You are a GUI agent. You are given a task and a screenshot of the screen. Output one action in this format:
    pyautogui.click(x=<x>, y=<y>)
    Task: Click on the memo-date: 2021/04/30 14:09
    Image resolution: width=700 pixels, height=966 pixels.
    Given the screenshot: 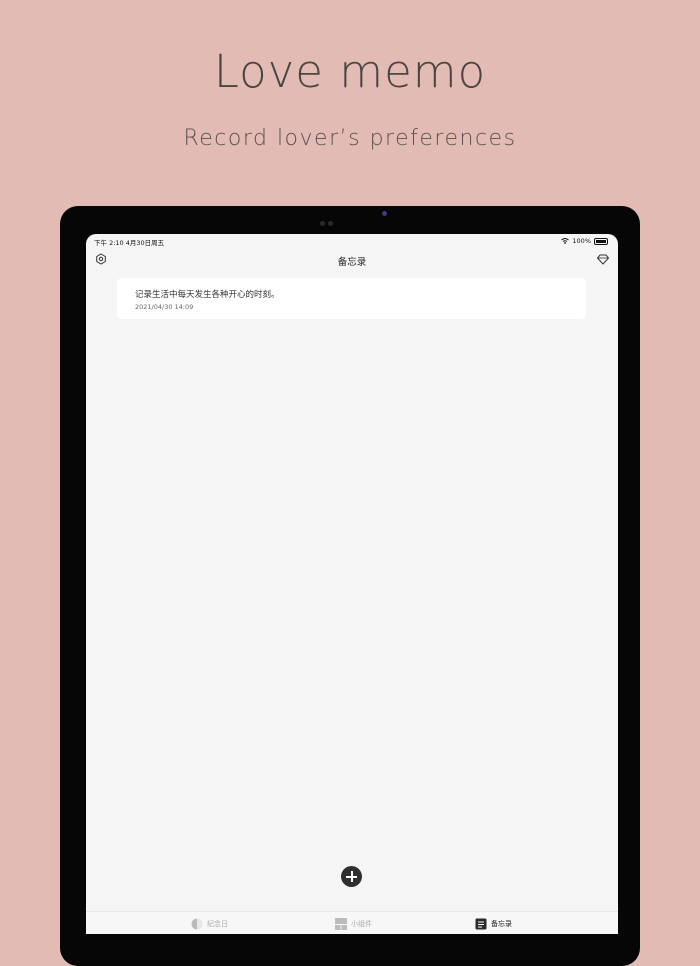 What is the action you would take?
    pyautogui.click(x=164, y=307)
    